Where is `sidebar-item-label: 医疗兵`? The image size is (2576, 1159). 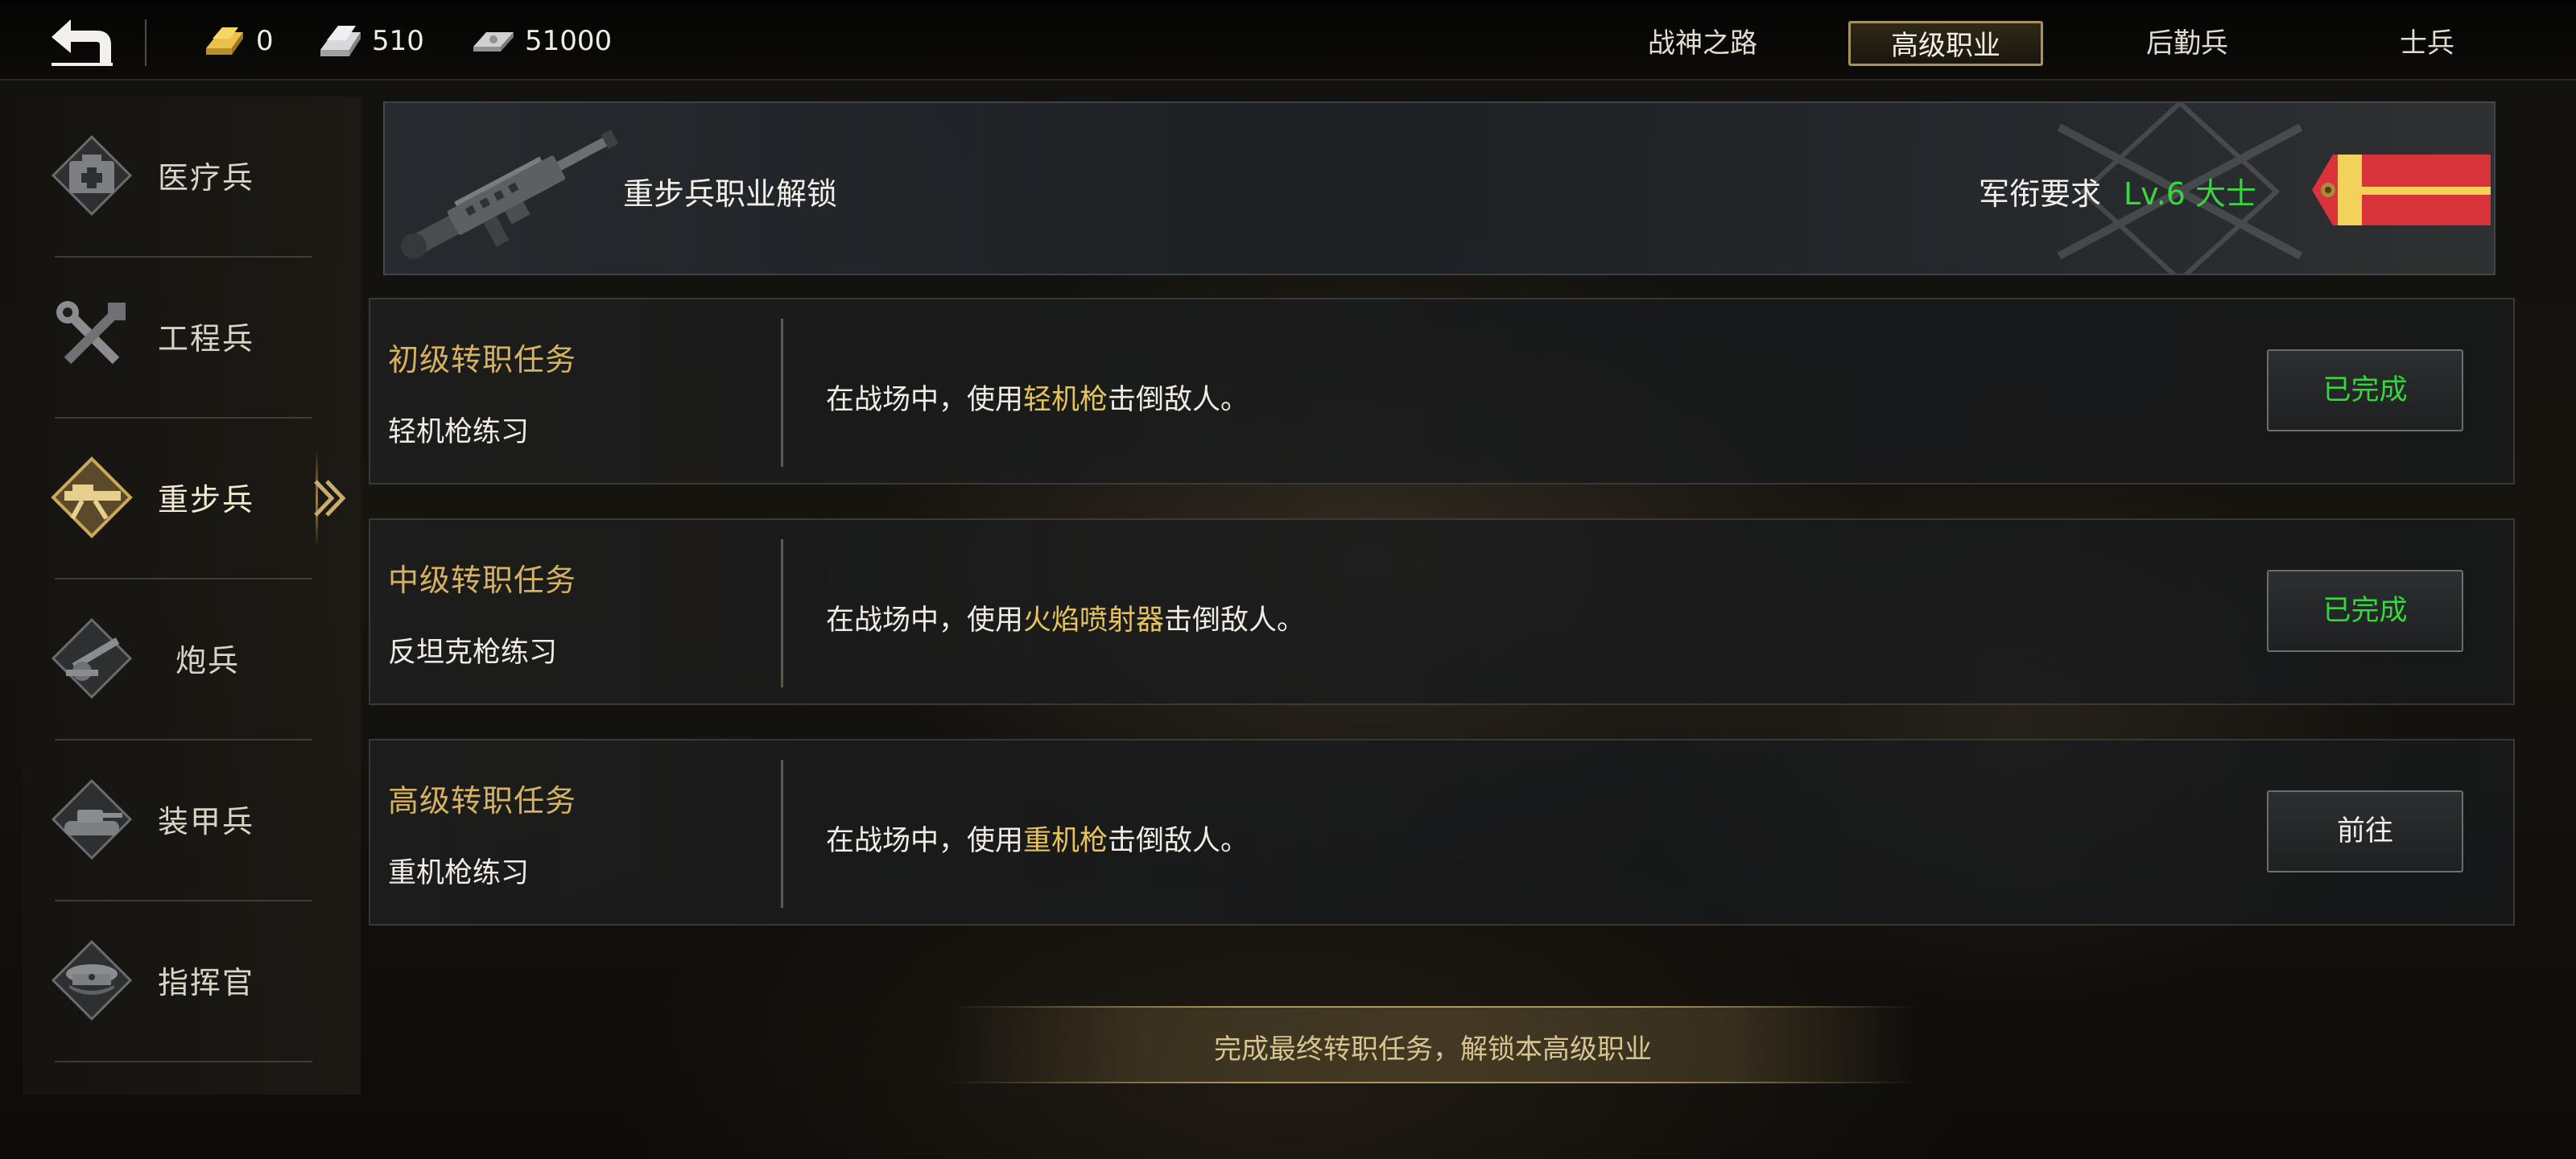 sidebar-item-label: 医疗兵 is located at coordinates (206, 178).